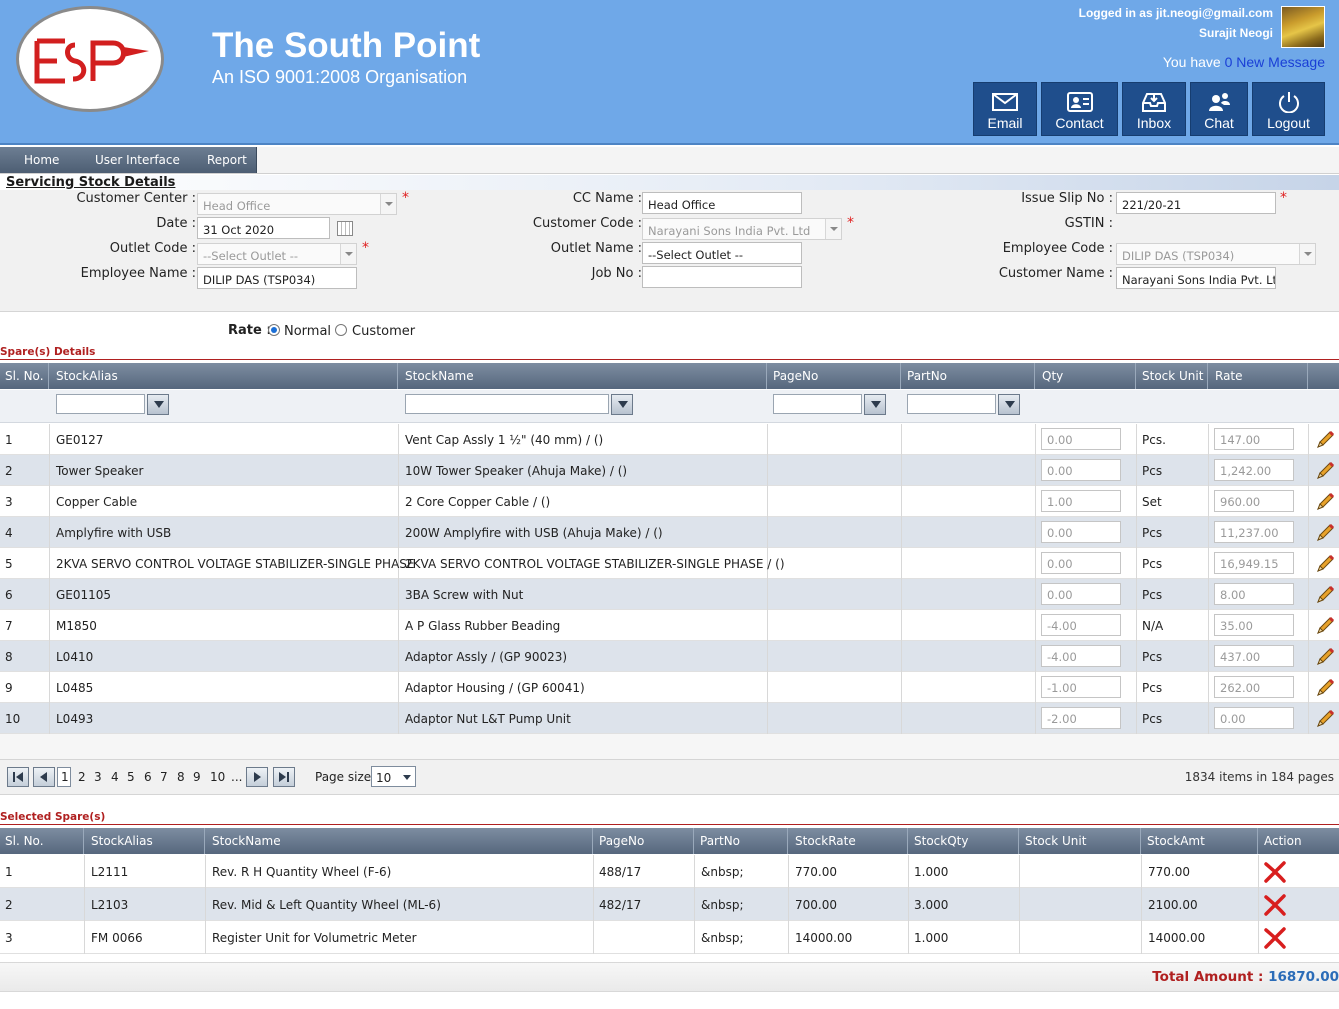  Describe the element at coordinates (963, 841) in the screenshot. I see `col-stock-qty: StockQty` at that location.